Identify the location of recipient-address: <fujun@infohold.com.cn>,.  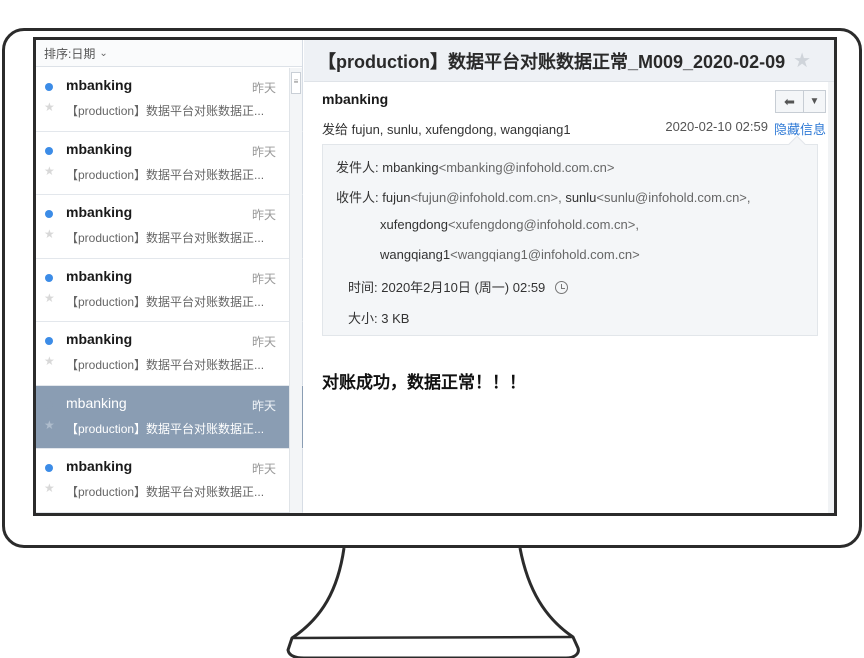
(486, 197).